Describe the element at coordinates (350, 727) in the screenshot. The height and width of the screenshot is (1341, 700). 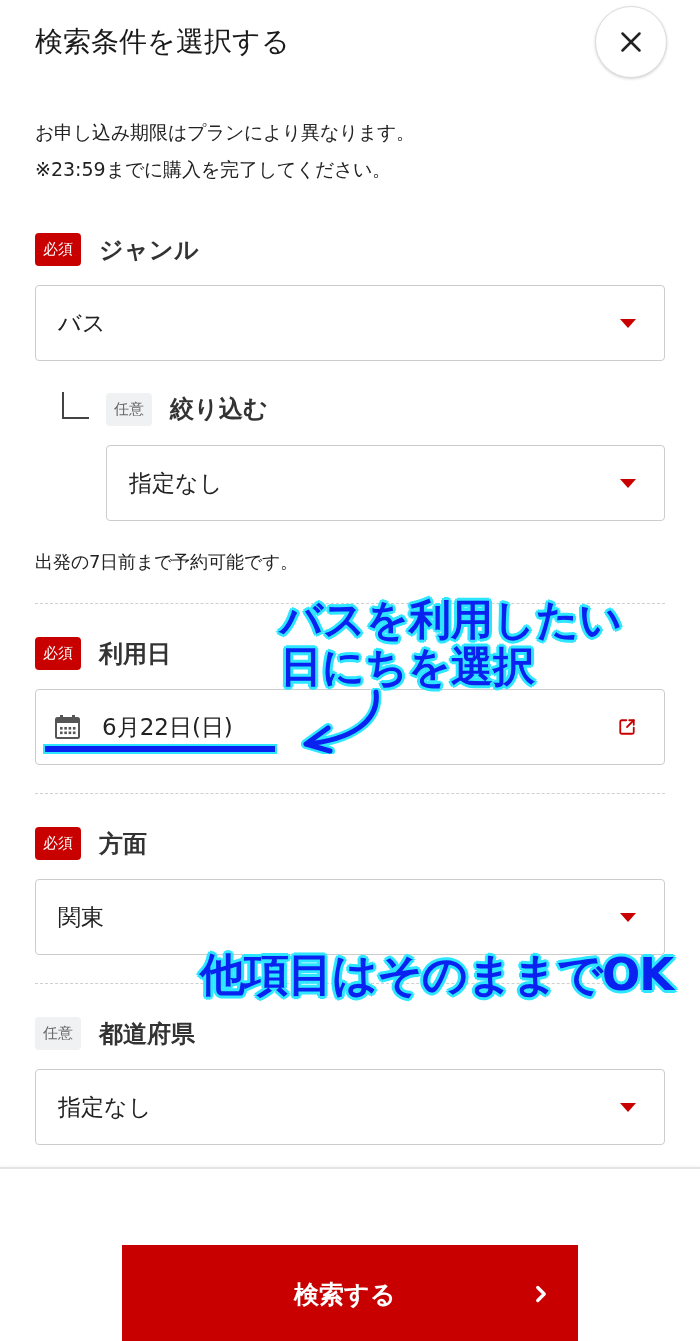
I see `date-field: 6月22日(日)` at that location.